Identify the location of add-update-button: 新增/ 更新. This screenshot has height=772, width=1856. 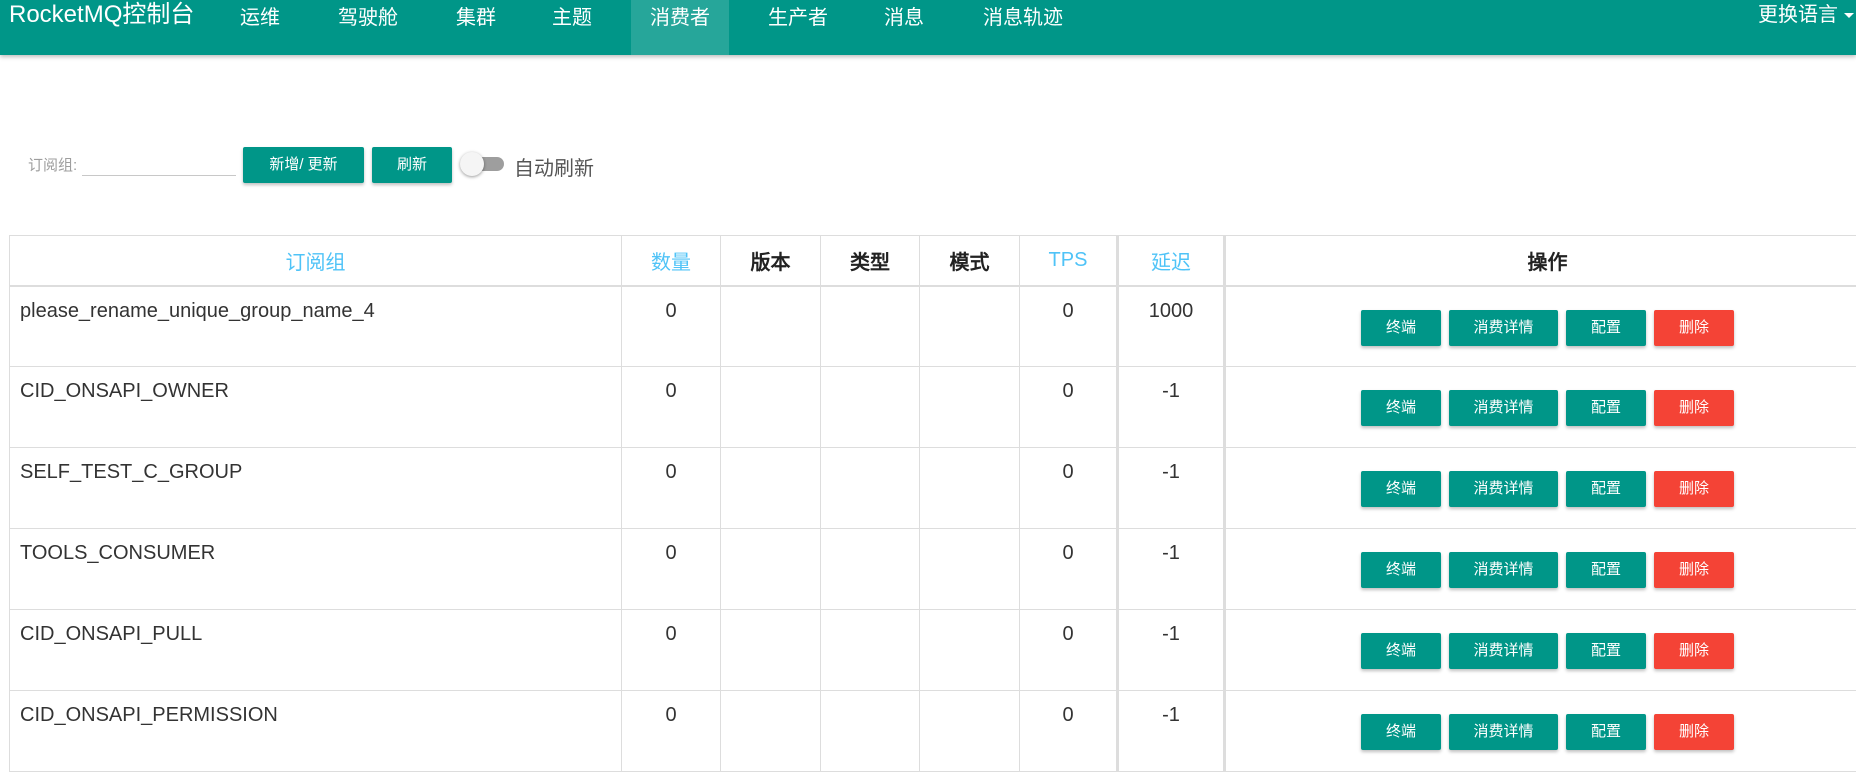
(303, 165).